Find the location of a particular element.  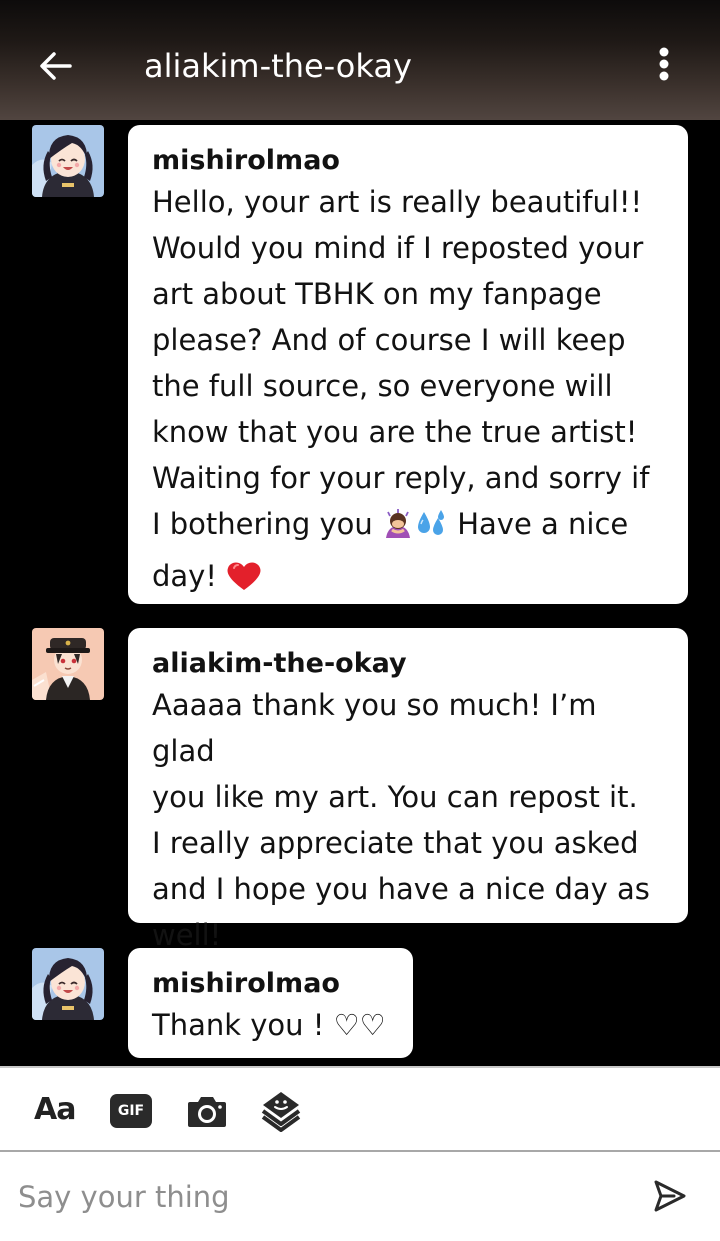

avatar-aliakim-the-okay is located at coordinates (68, 664).